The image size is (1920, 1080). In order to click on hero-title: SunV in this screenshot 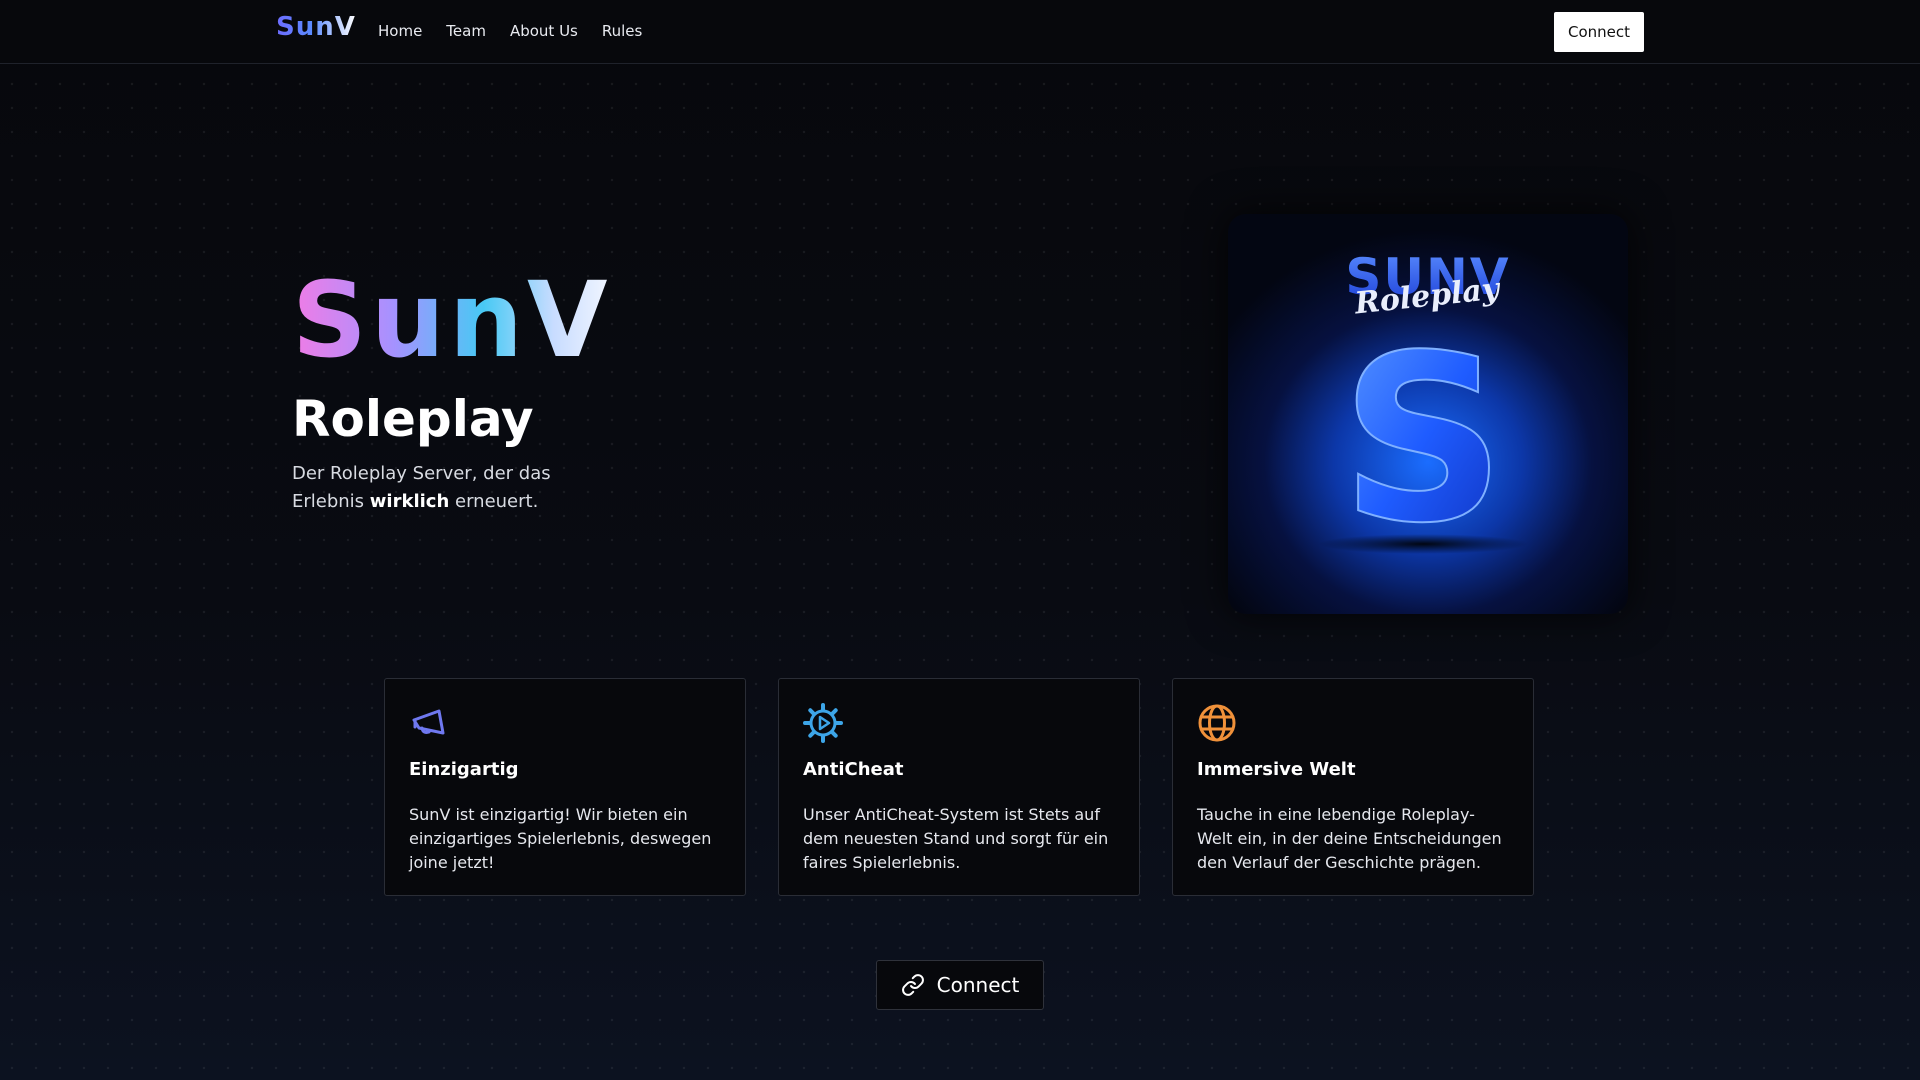, I will do `click(452, 320)`.